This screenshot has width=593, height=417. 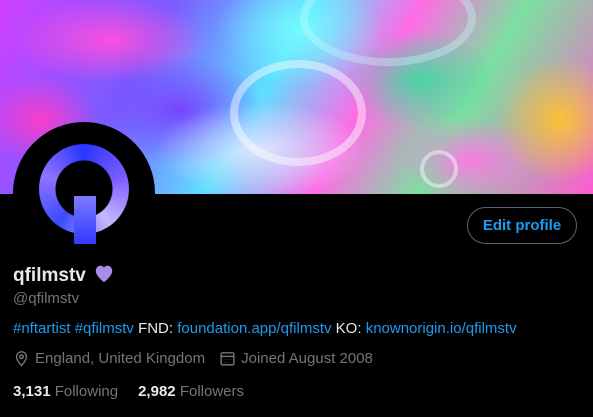 I want to click on avatar, so click(x=84, y=193).